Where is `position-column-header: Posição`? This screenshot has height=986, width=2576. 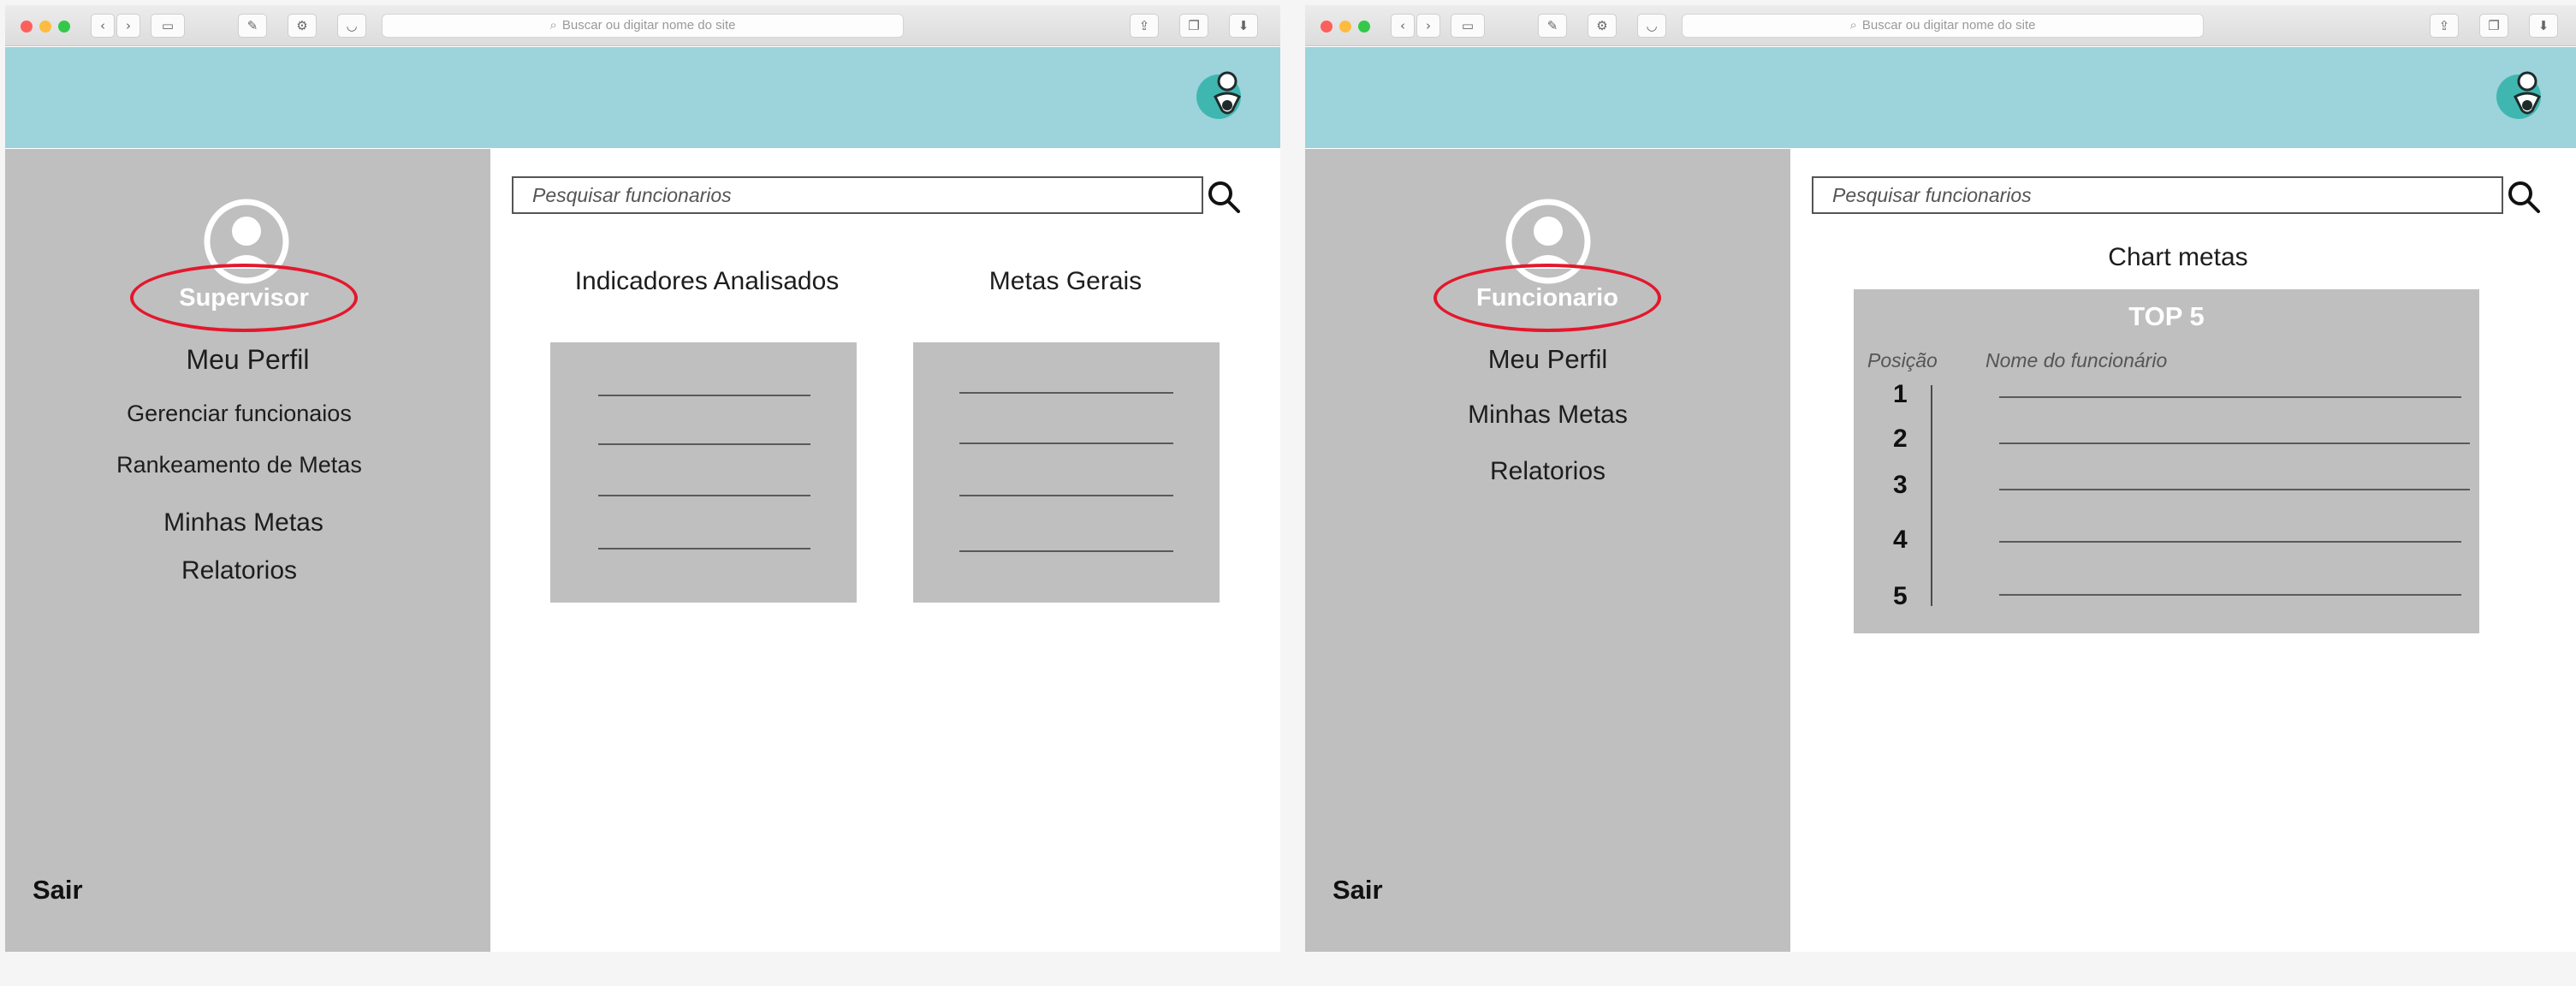
position-column-header: Posição is located at coordinates (1902, 360).